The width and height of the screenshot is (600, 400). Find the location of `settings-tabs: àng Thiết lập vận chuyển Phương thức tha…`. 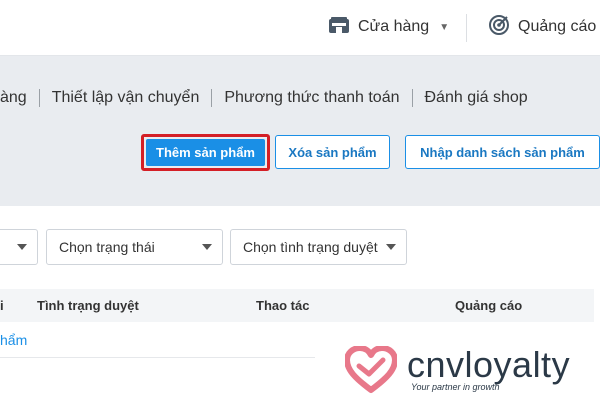

settings-tabs: àng Thiết lập vận chuyển Phương thức tha… is located at coordinates (270, 98).